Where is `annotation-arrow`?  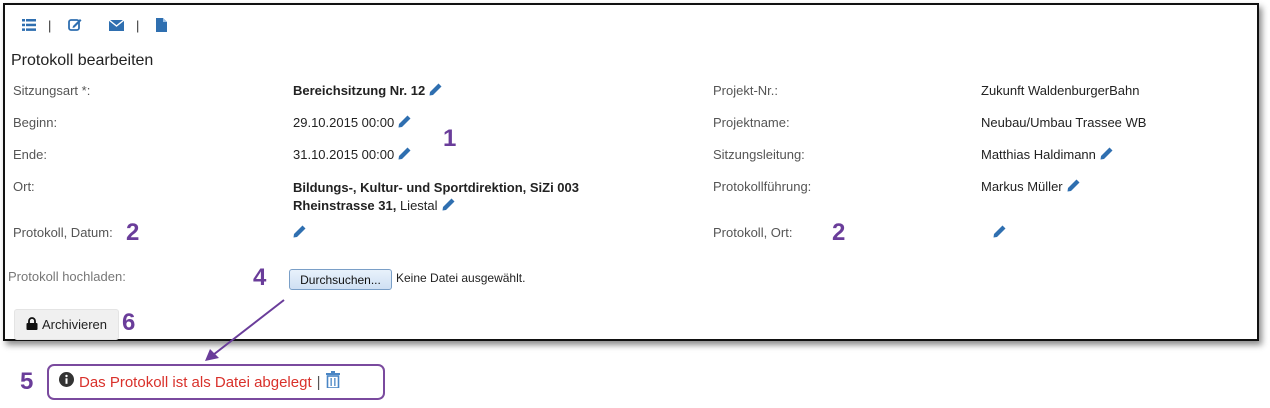 annotation-arrow is located at coordinates (245, 330).